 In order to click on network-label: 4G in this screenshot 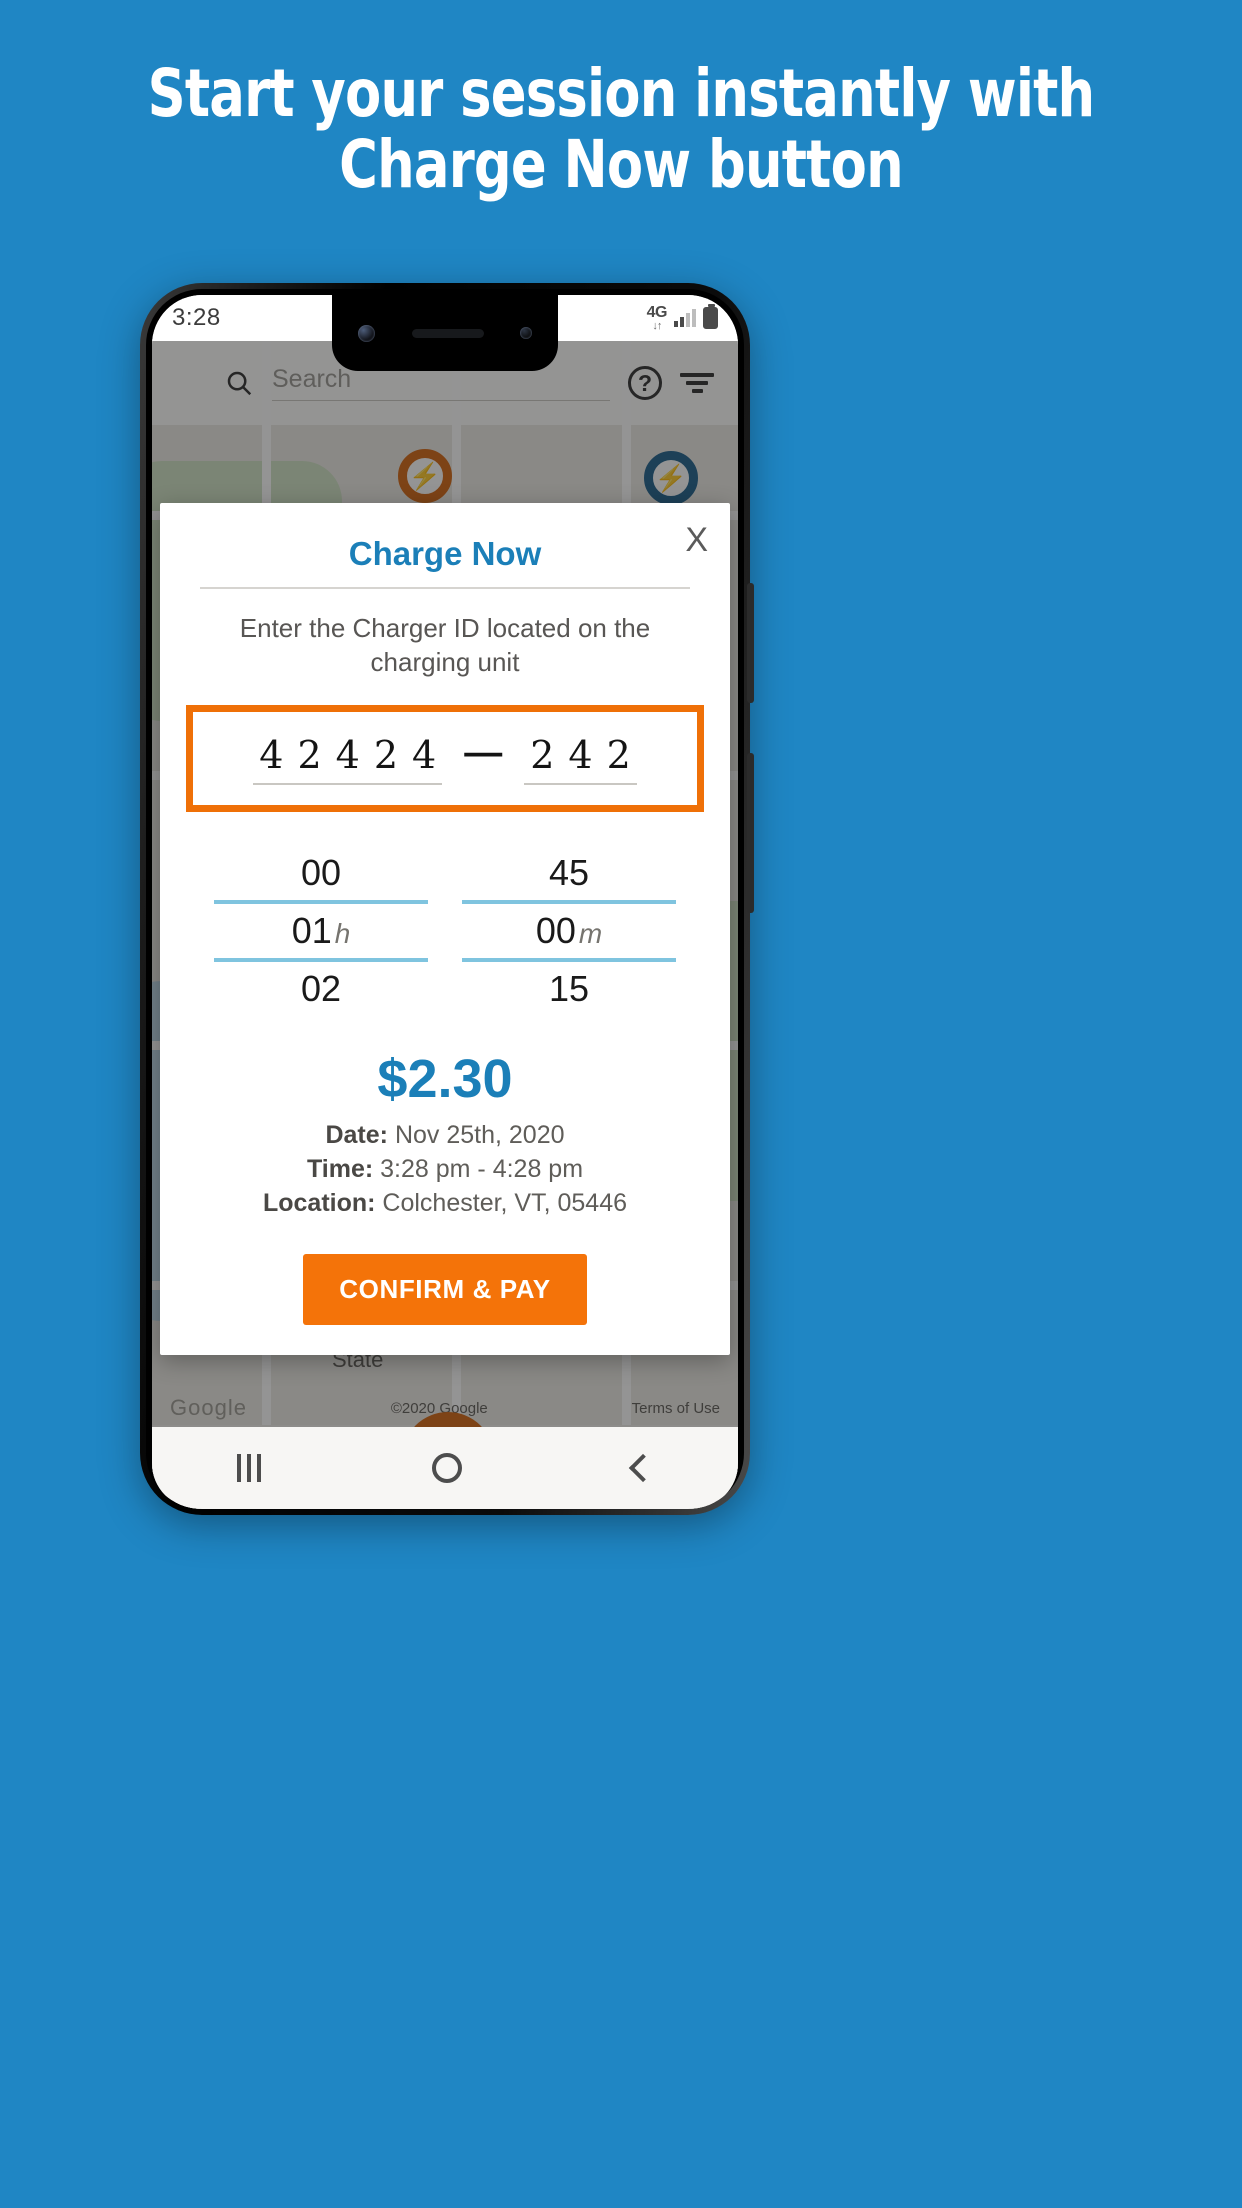, I will do `click(657, 312)`.